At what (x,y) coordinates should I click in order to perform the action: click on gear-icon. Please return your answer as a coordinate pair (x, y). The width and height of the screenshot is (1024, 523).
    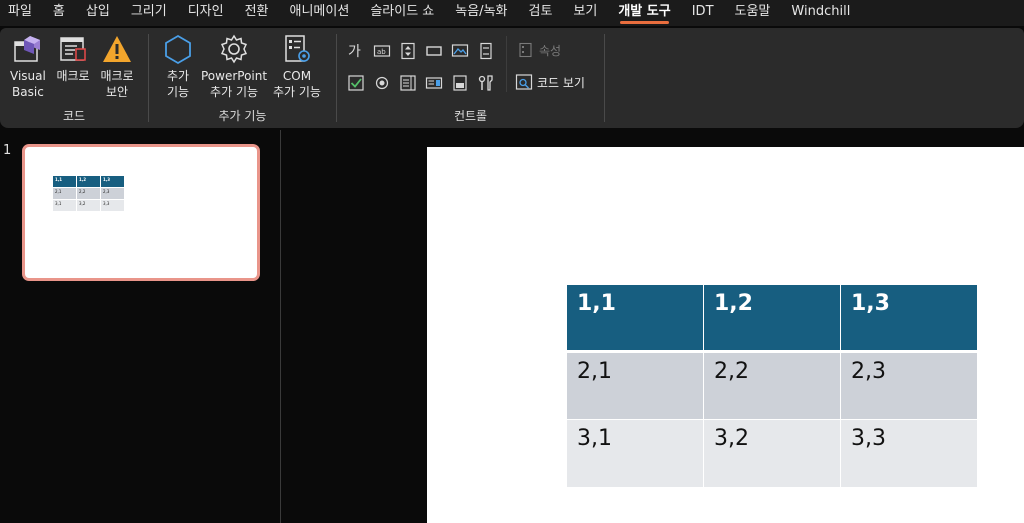
    Looking at the image, I should click on (234, 49).